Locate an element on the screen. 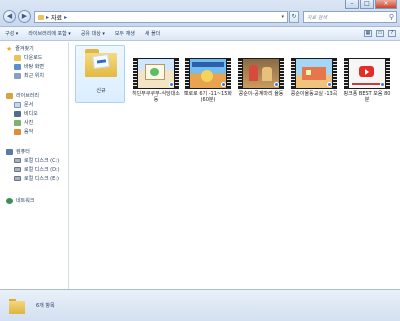 This screenshot has width=400, height=321. computer-icon is located at coordinates (9, 151).